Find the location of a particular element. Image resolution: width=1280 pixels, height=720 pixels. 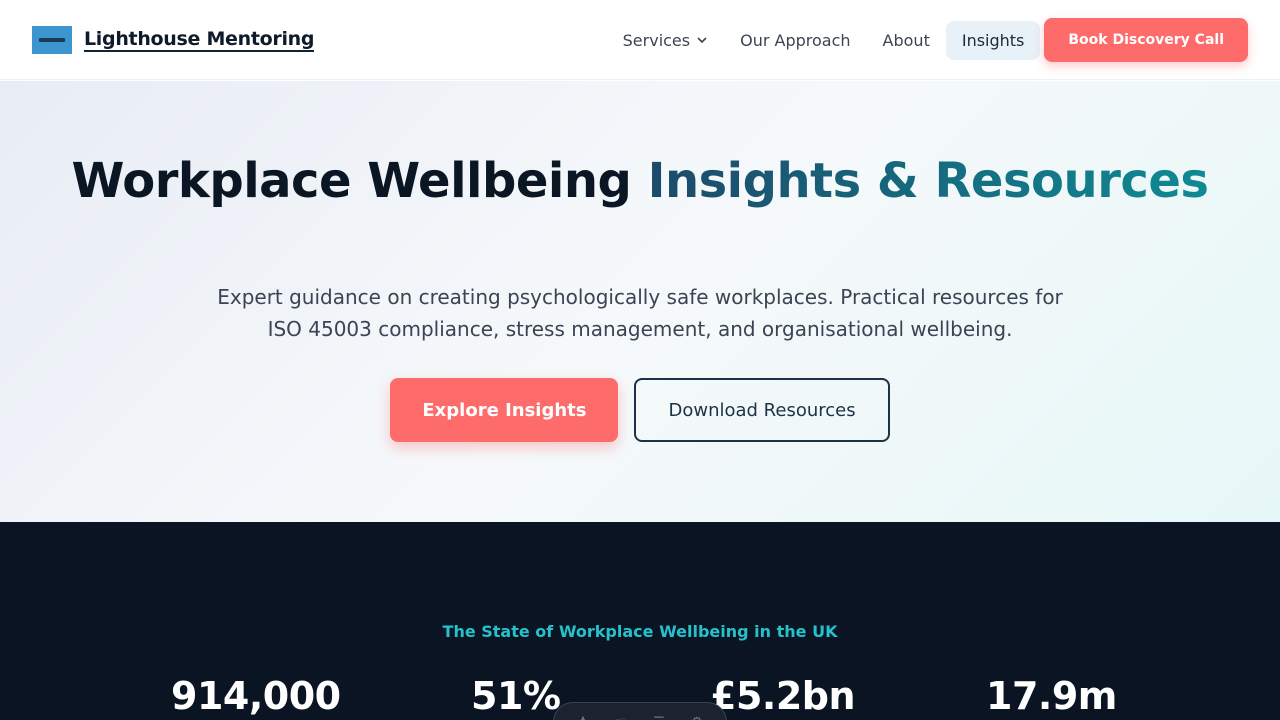

stat-value: 17.9m is located at coordinates (1051, 696).